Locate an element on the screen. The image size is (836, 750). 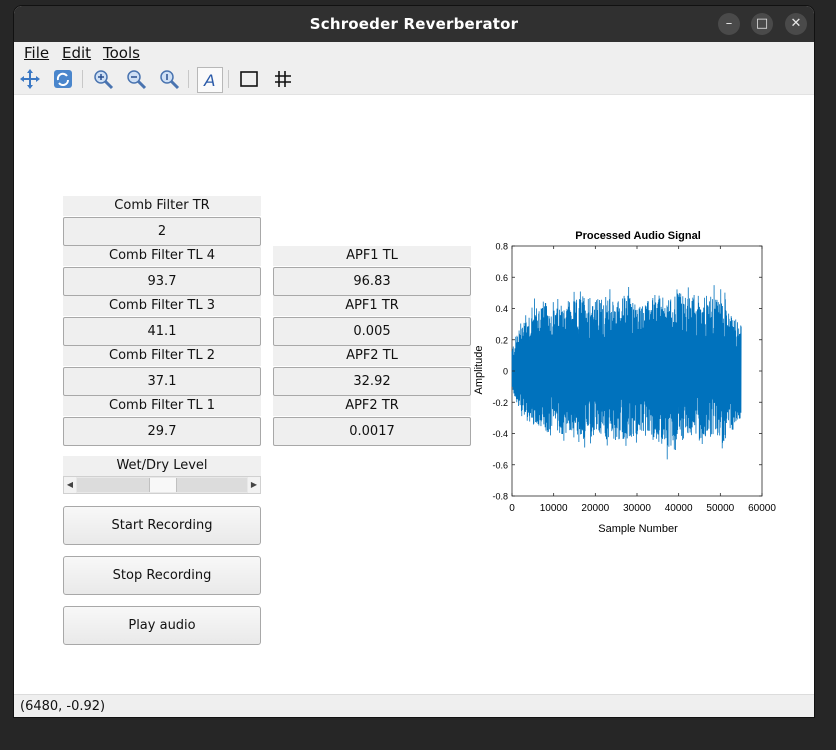
stop-recording-button: Stop Recording is located at coordinates (162, 575).